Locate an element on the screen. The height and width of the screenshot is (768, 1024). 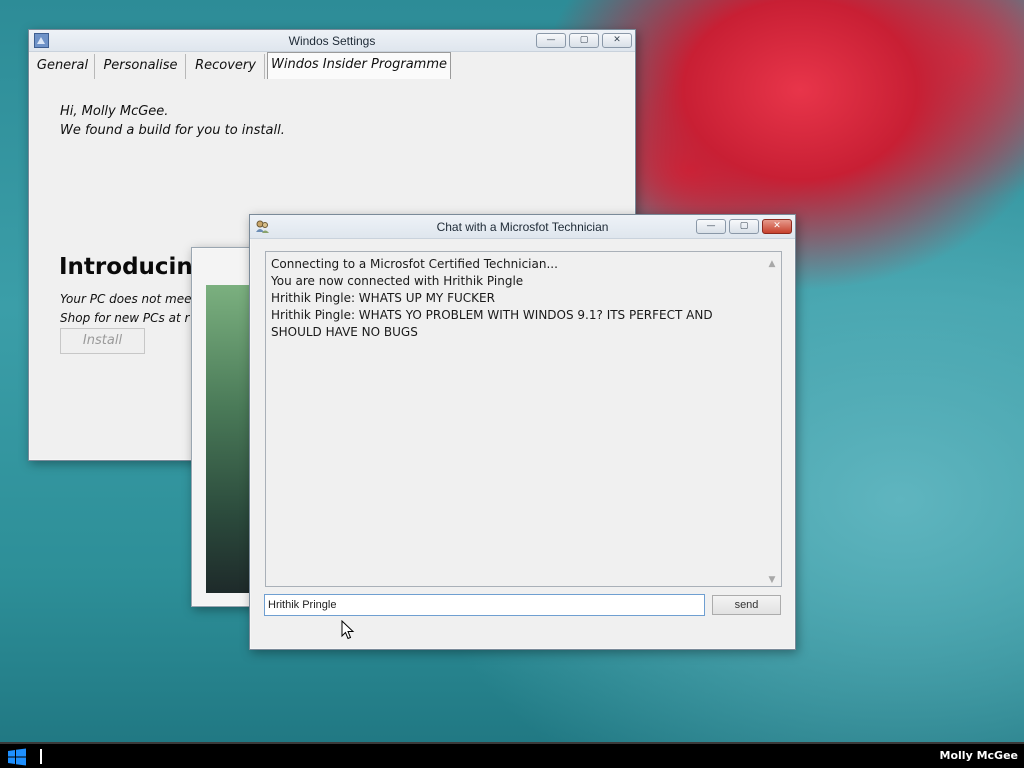
taskbar-user-name: Molly McGee is located at coordinates (979, 755).